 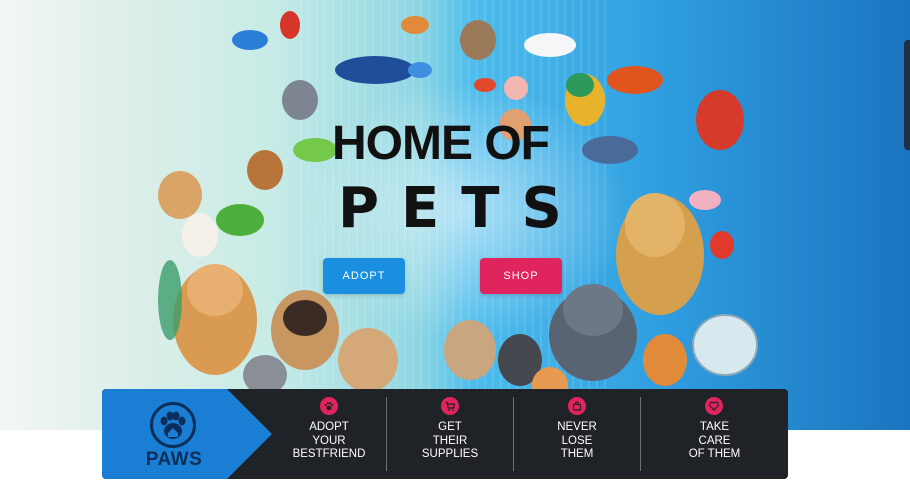 What do you see at coordinates (329, 440) in the screenshot?
I see `feature-adopt-label: ADOPT YOUR BESTFRIEND` at bounding box center [329, 440].